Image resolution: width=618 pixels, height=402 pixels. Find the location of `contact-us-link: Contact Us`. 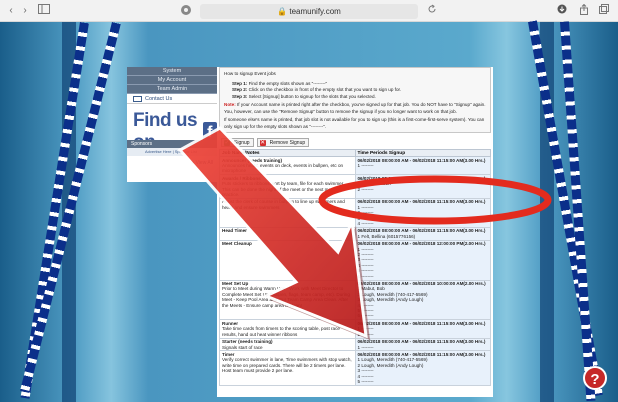

contact-us-link: Contact Us is located at coordinates (172, 99).